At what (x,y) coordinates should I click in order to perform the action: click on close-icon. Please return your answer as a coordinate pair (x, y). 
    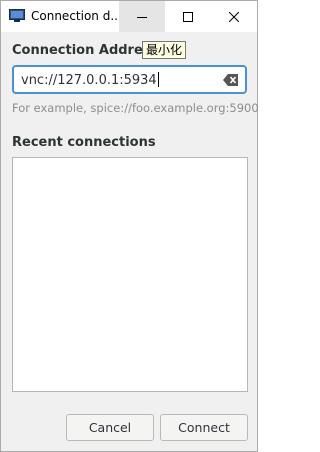
    Looking at the image, I should click on (234, 16).